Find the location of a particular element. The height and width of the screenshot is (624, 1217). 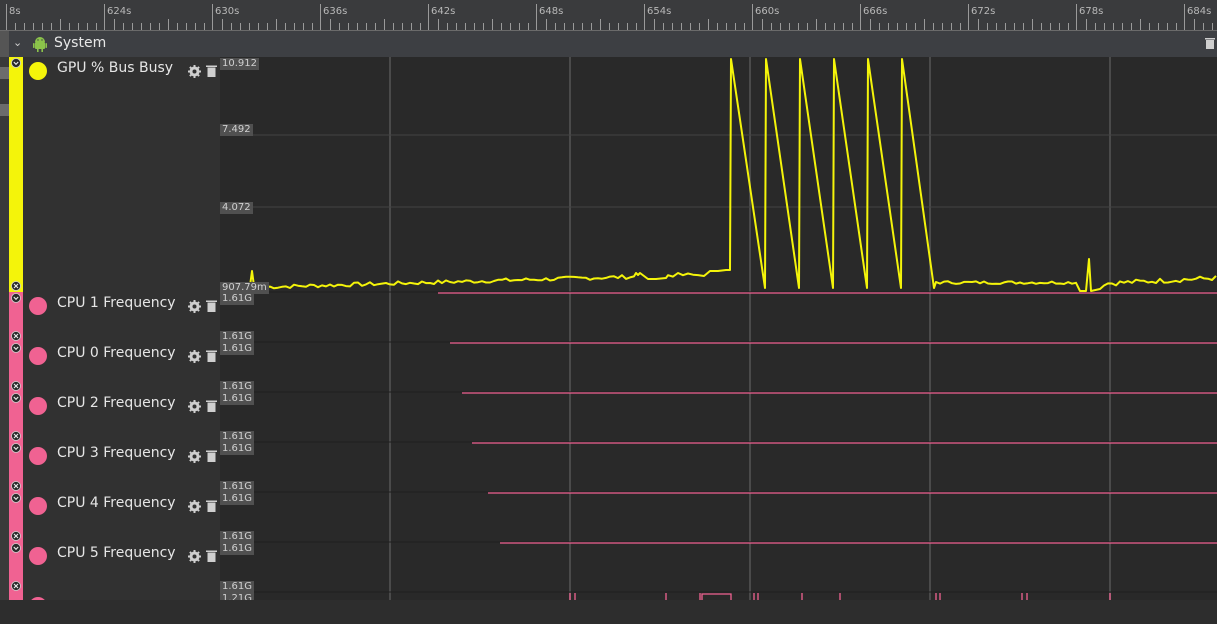

track-header: CPU 0 Frequency is located at coordinates (114, 367).